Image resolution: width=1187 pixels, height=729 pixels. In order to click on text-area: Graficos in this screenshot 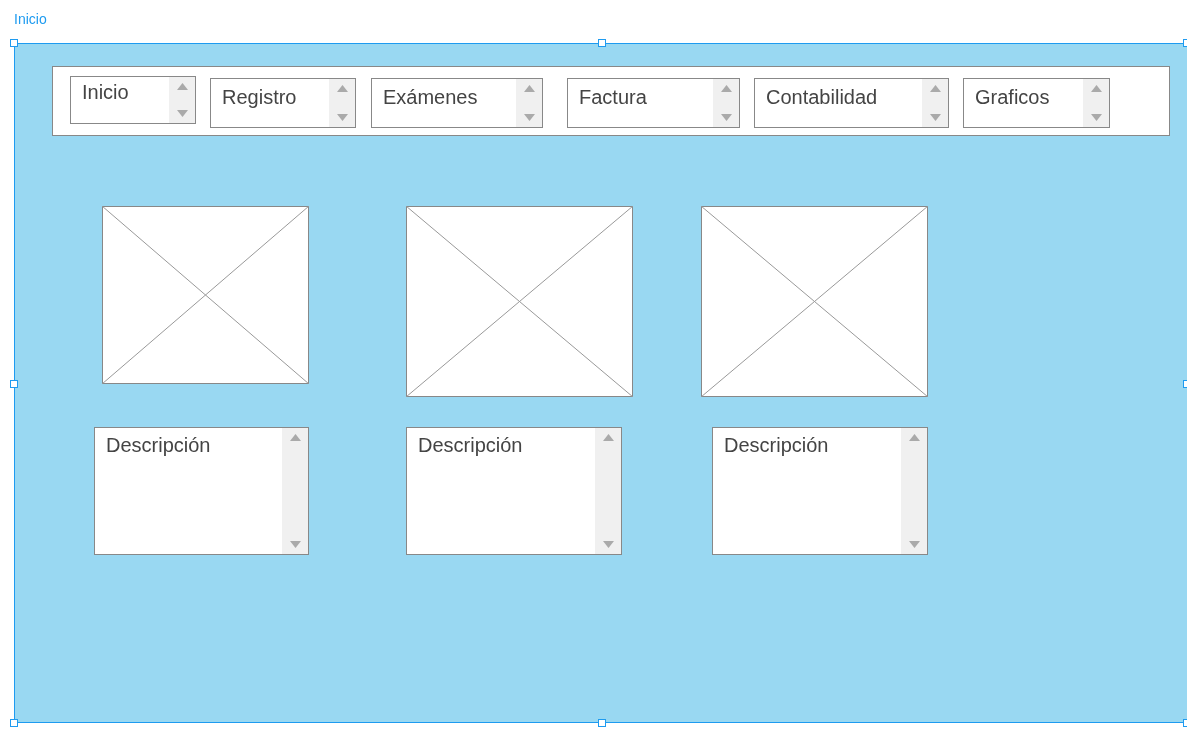, I will do `click(1036, 103)`.